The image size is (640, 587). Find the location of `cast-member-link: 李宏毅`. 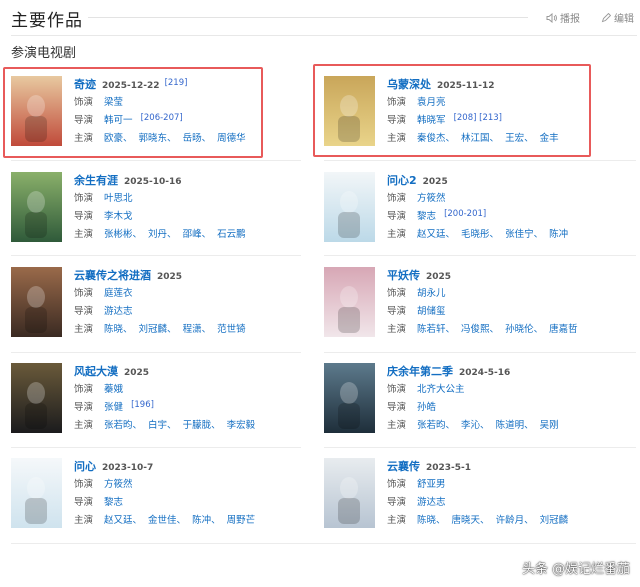

cast-member-link: 李宏毅 is located at coordinates (241, 425).